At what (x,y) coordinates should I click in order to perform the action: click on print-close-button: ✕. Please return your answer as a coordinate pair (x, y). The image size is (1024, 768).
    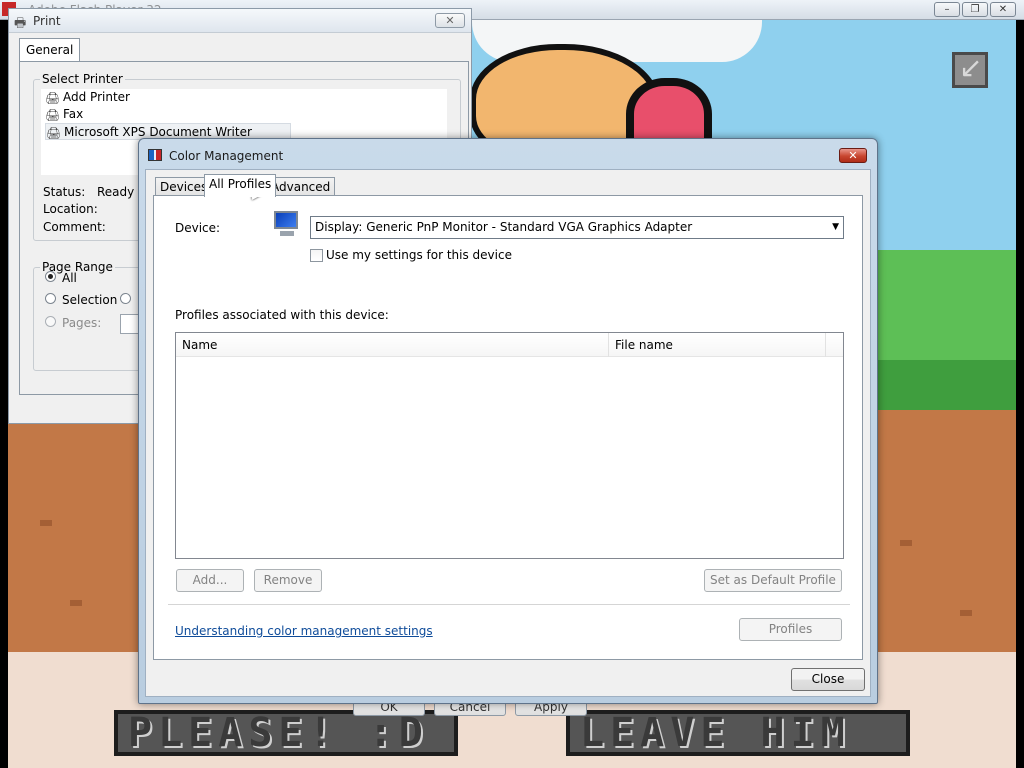
    Looking at the image, I should click on (450, 20).